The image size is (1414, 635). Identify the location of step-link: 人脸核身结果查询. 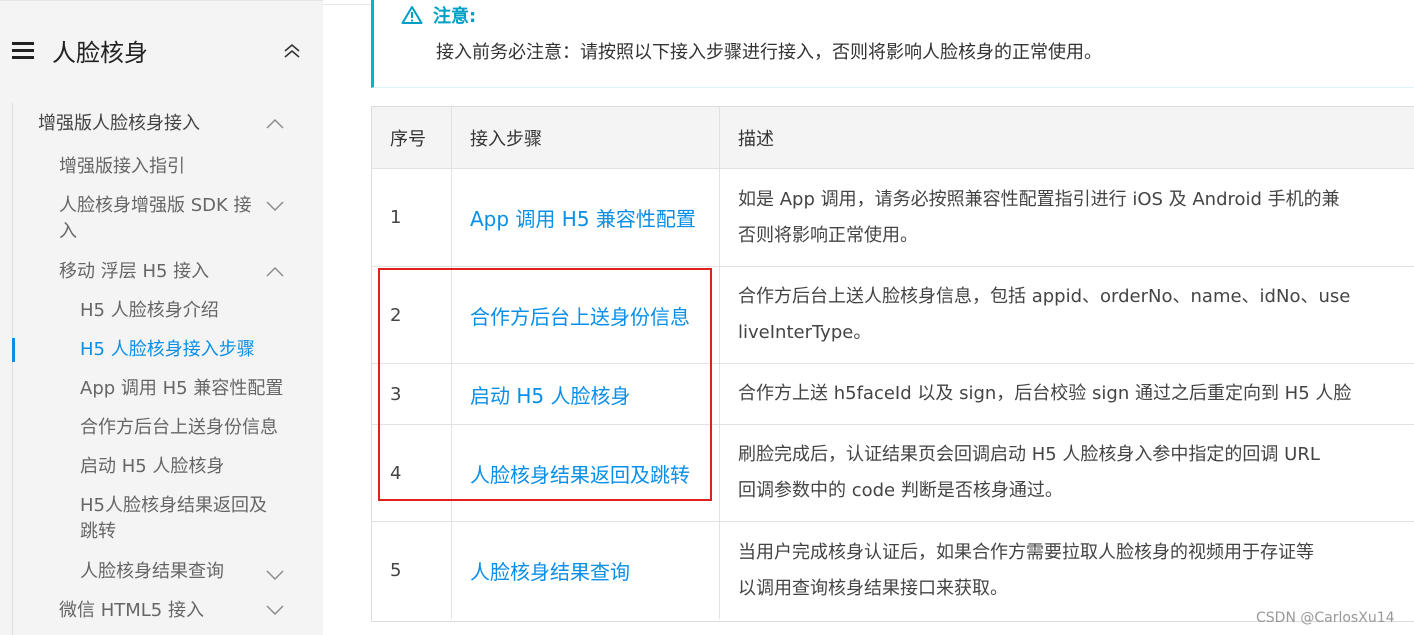
(550, 570).